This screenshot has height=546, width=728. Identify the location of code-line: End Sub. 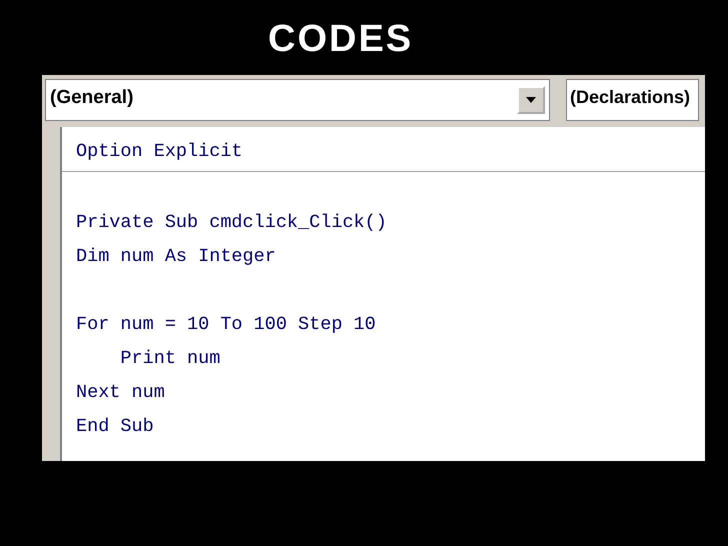
(114, 427).